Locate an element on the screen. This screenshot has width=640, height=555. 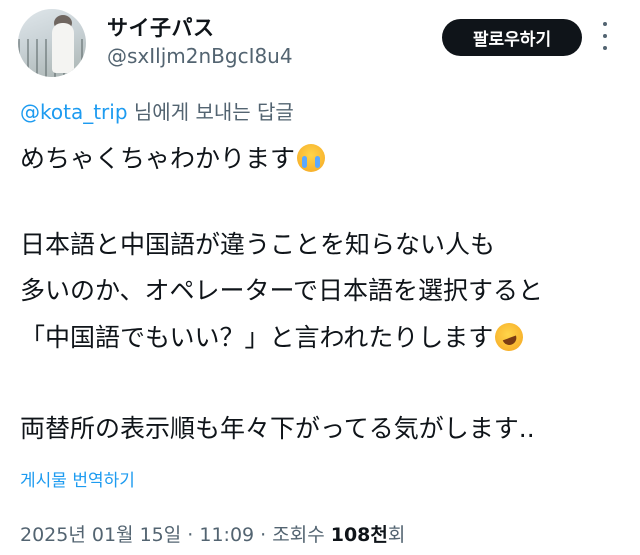
avatar-figure is located at coordinates (63, 48).